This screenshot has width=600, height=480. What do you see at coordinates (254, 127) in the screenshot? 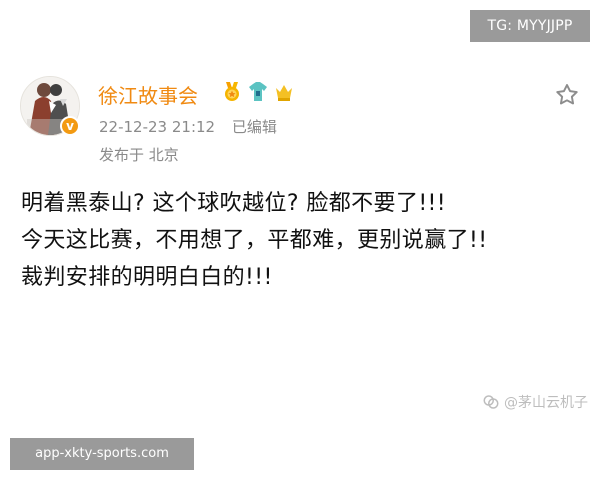
I see `edited-label: 已编辑` at bounding box center [254, 127].